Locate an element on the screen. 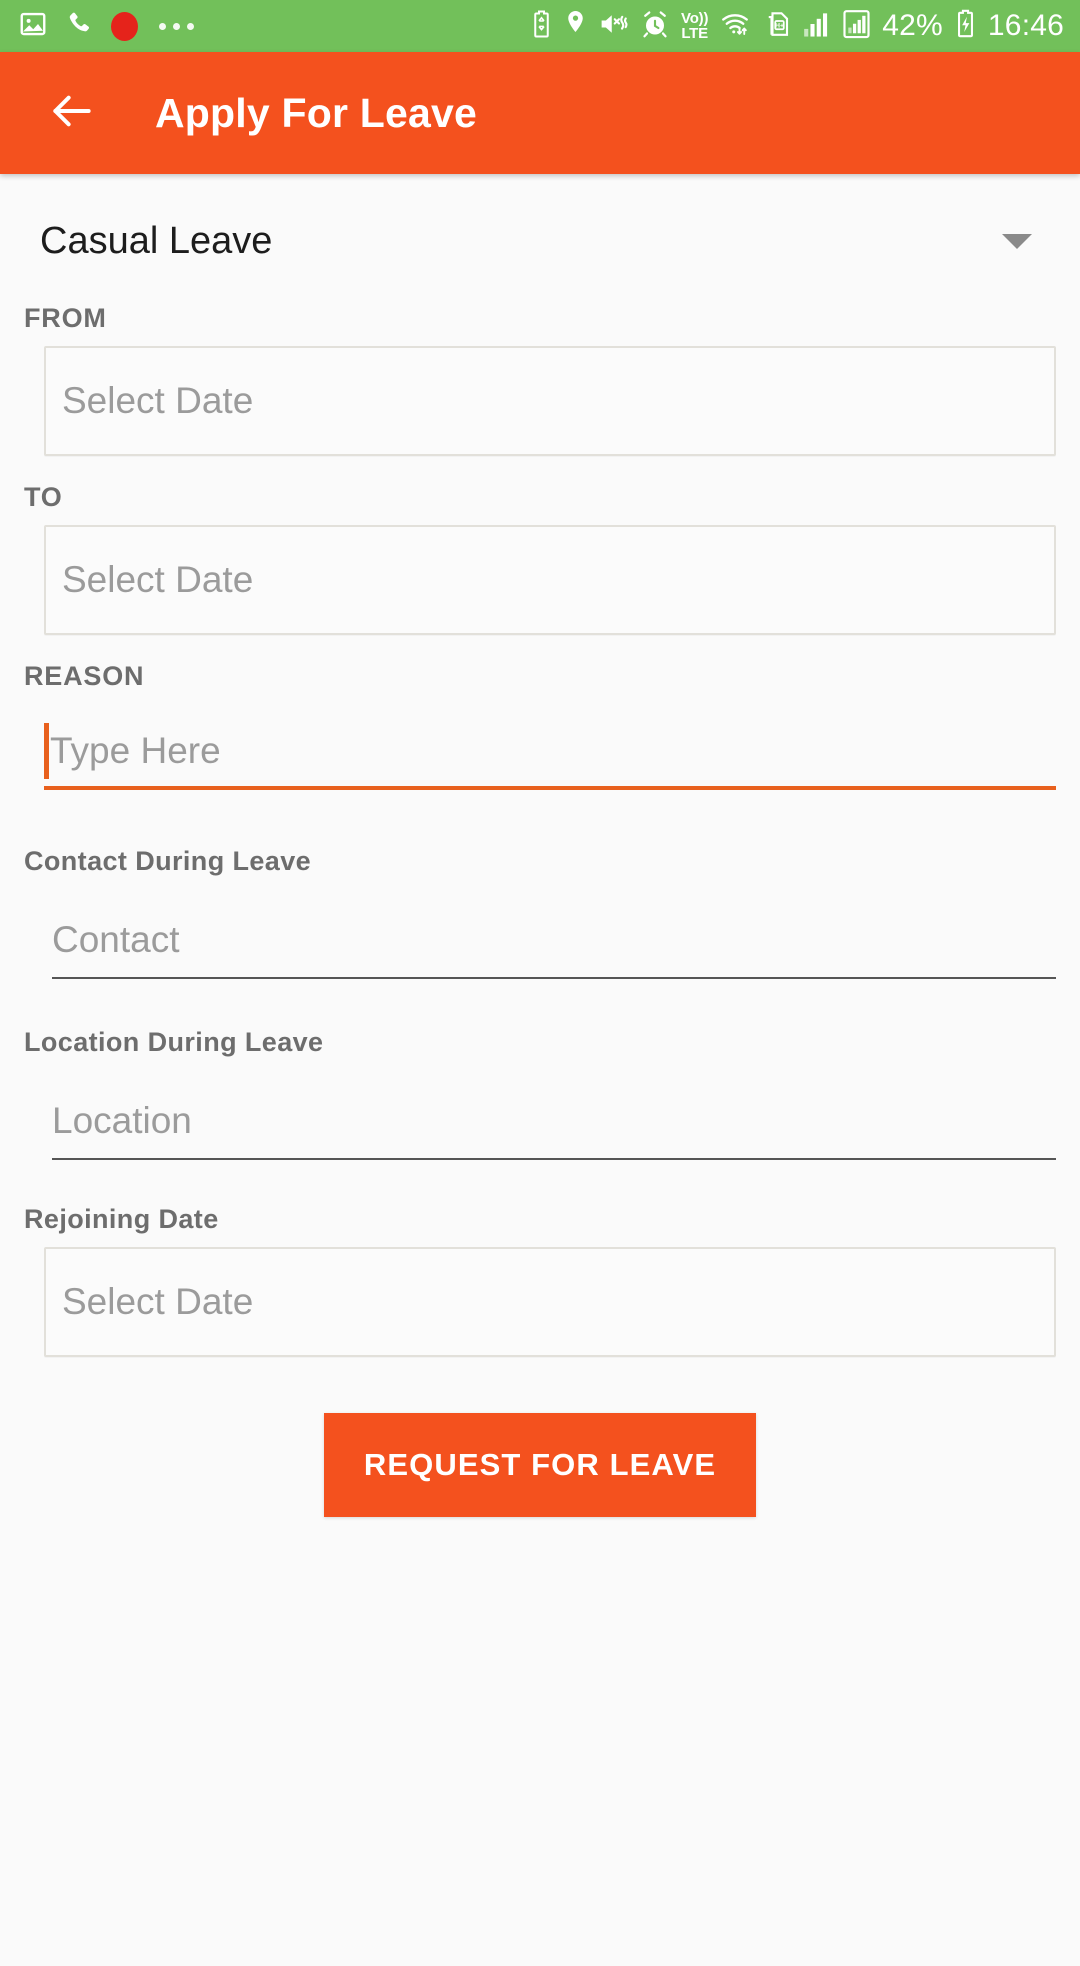 The height and width of the screenshot is (1966, 1080). volte-icon: Vo)) LTE is located at coordinates (694, 26).